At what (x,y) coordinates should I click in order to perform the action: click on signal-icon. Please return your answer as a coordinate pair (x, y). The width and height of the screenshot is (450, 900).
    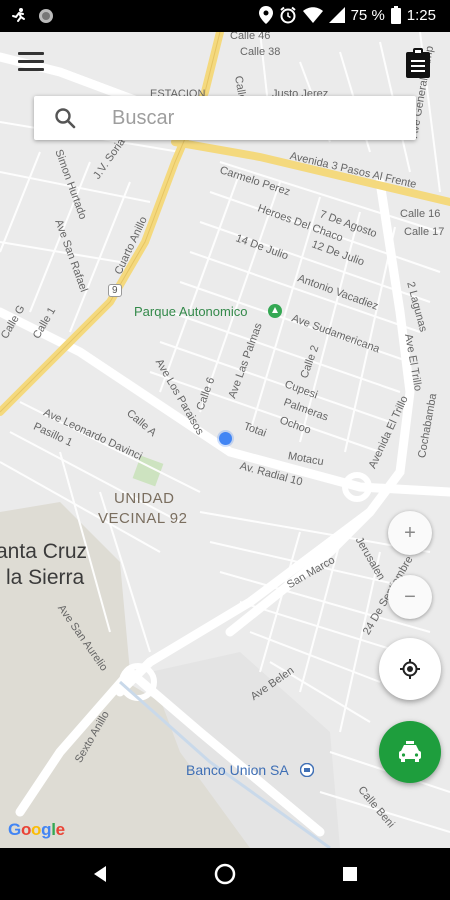
    Looking at the image, I should click on (336, 15).